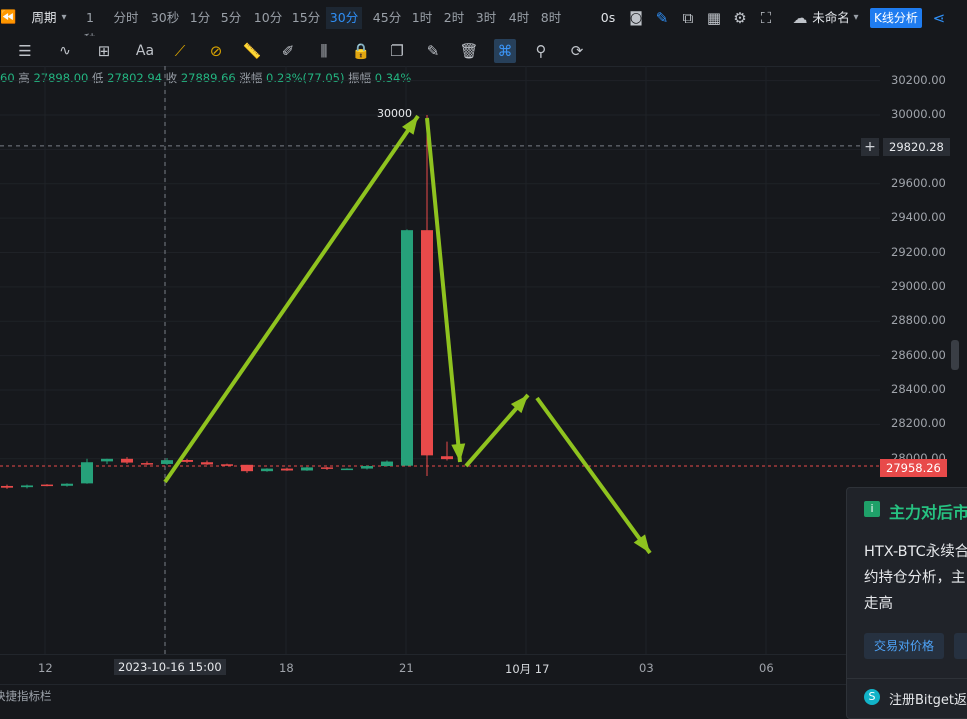 The height and width of the screenshot is (719, 967). Describe the element at coordinates (939, 18) in the screenshot. I see `share-icon: ⋖` at that location.